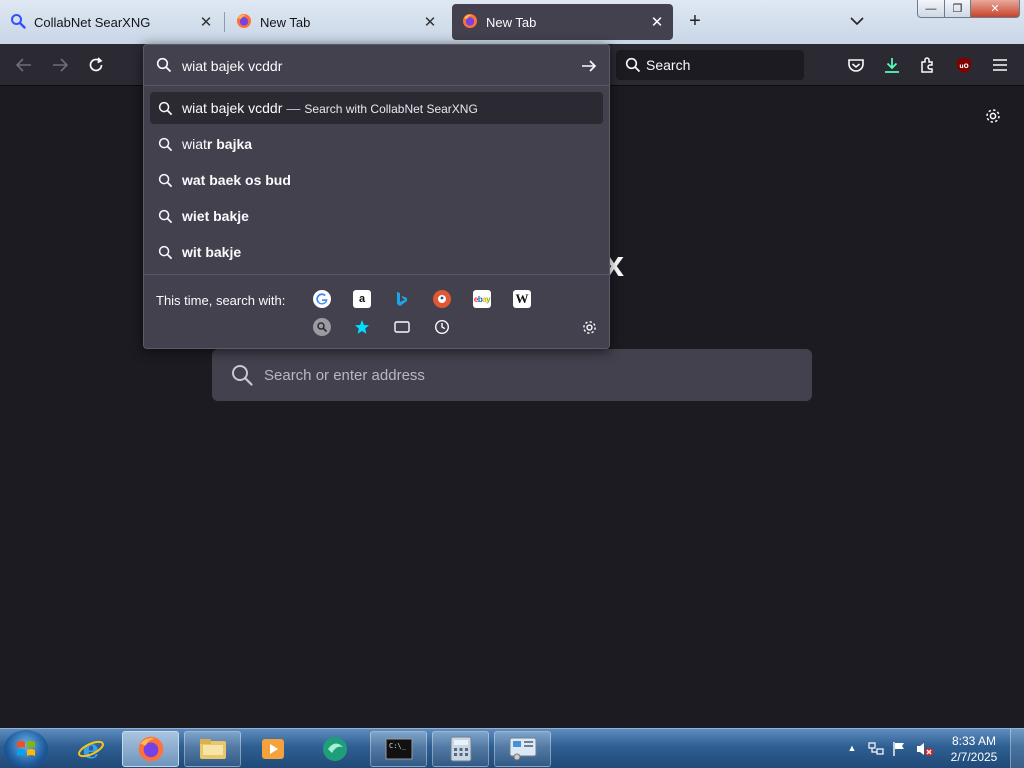 This screenshot has width=1024, height=768. What do you see at coordinates (92, 22) in the screenshot?
I see `tab-title: CollabNet SearXNG` at bounding box center [92, 22].